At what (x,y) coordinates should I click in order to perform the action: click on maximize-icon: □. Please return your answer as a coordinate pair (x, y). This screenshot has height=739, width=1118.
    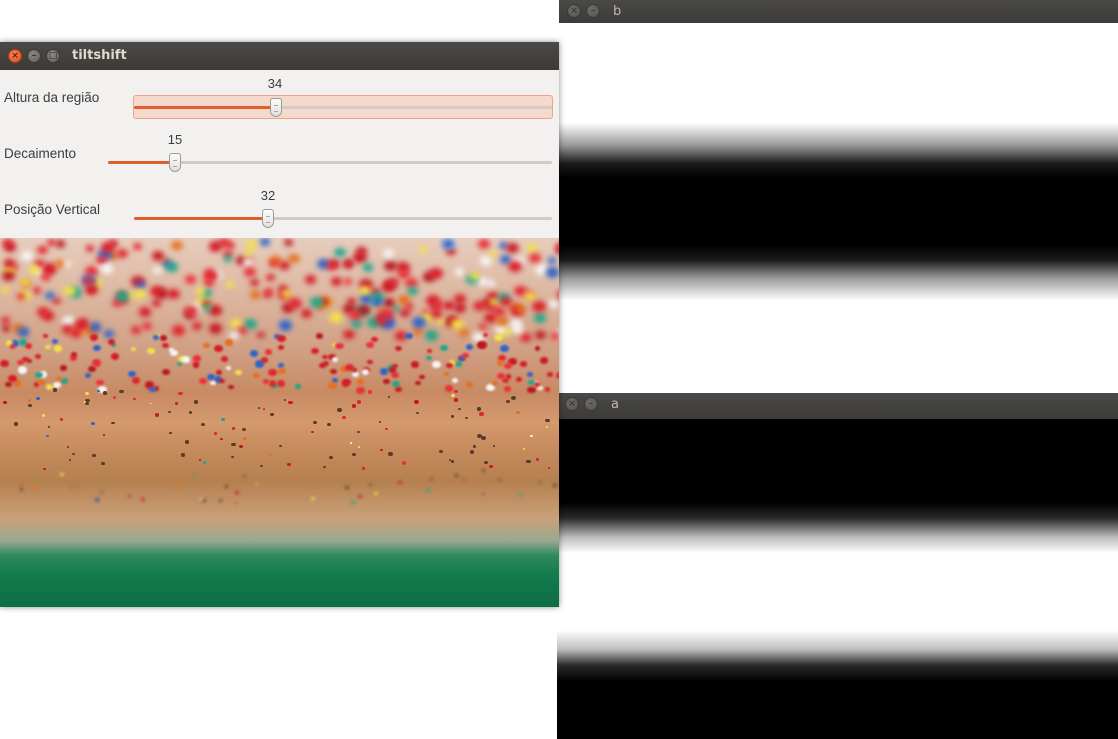
    Looking at the image, I should click on (53, 56).